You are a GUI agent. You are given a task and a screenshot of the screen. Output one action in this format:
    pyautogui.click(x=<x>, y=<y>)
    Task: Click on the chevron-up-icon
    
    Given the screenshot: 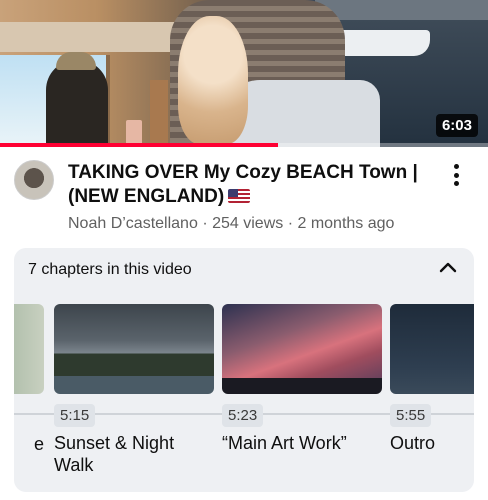 What is the action you would take?
    pyautogui.click(x=448, y=267)
    